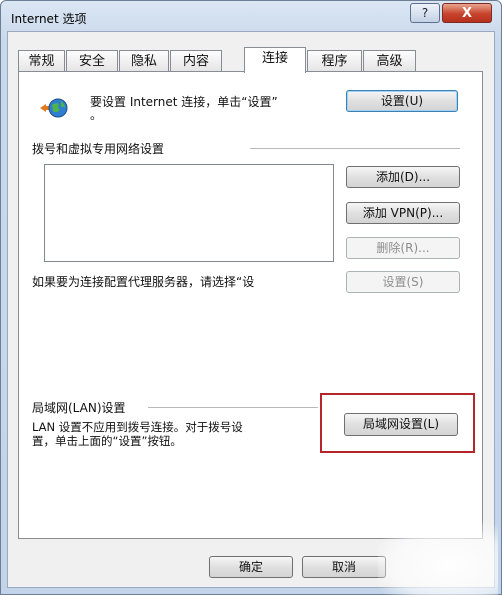 This screenshot has height=595, width=502. Describe the element at coordinates (397, 423) in the screenshot. I see `lan-settings-highlight` at that location.